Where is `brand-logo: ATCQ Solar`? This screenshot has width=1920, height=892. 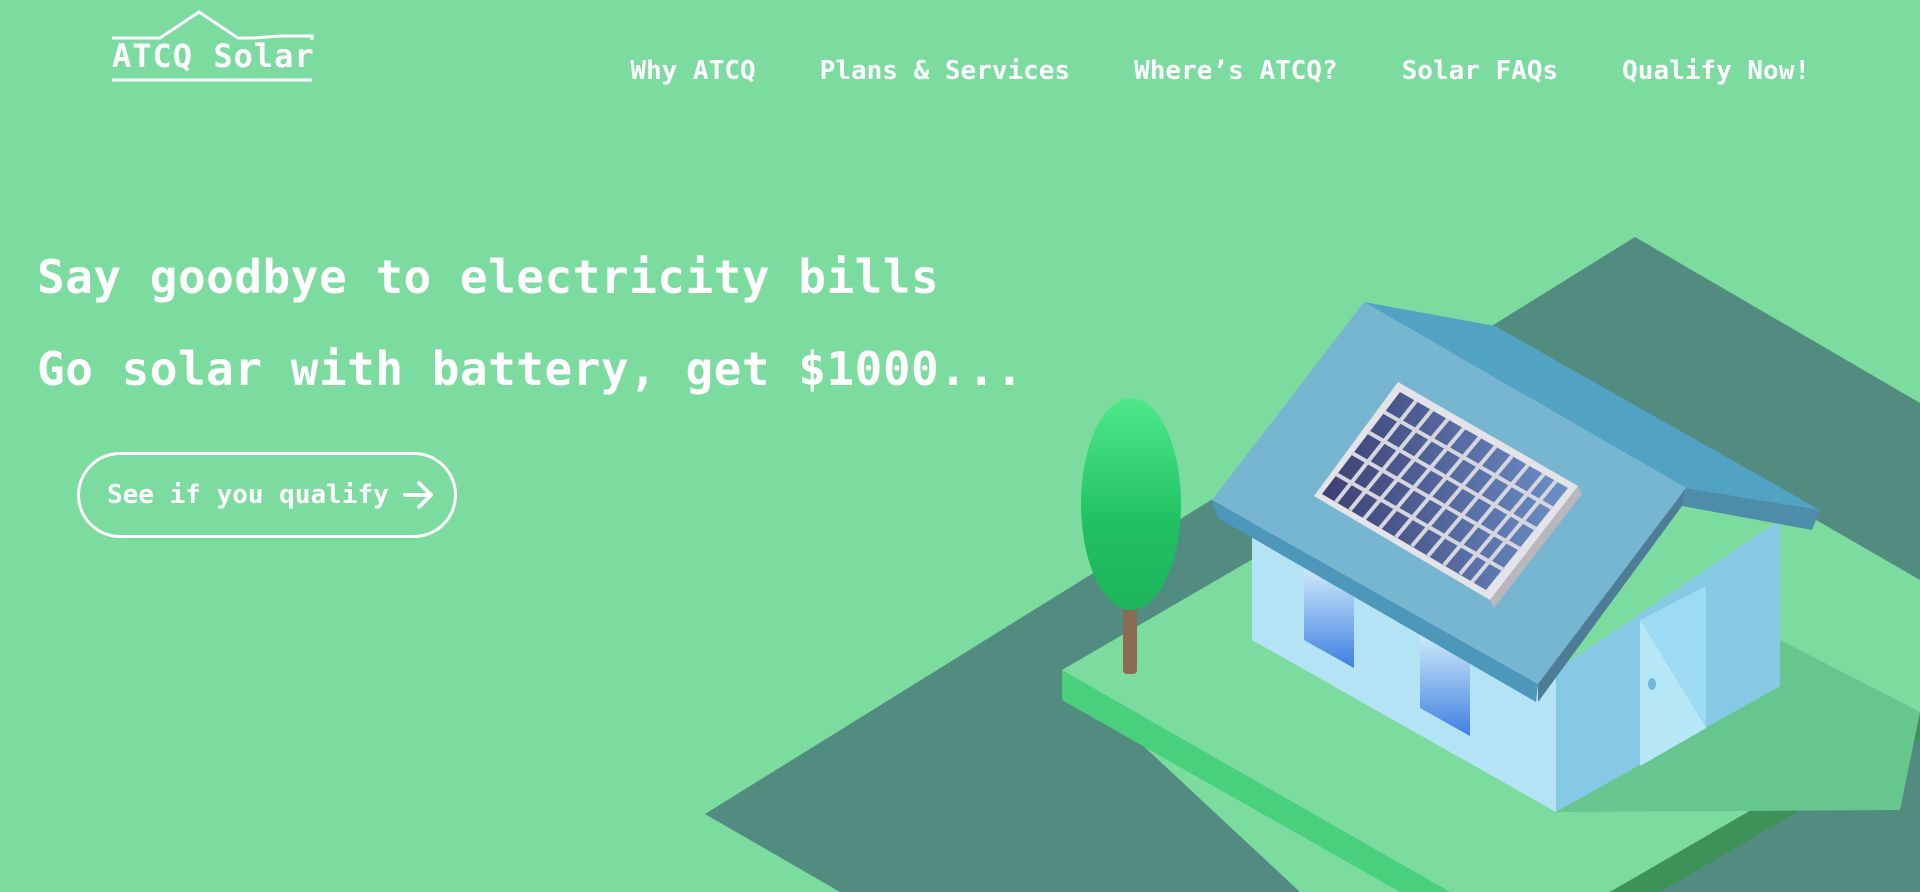 brand-logo: ATCQ Solar is located at coordinates (212, 46).